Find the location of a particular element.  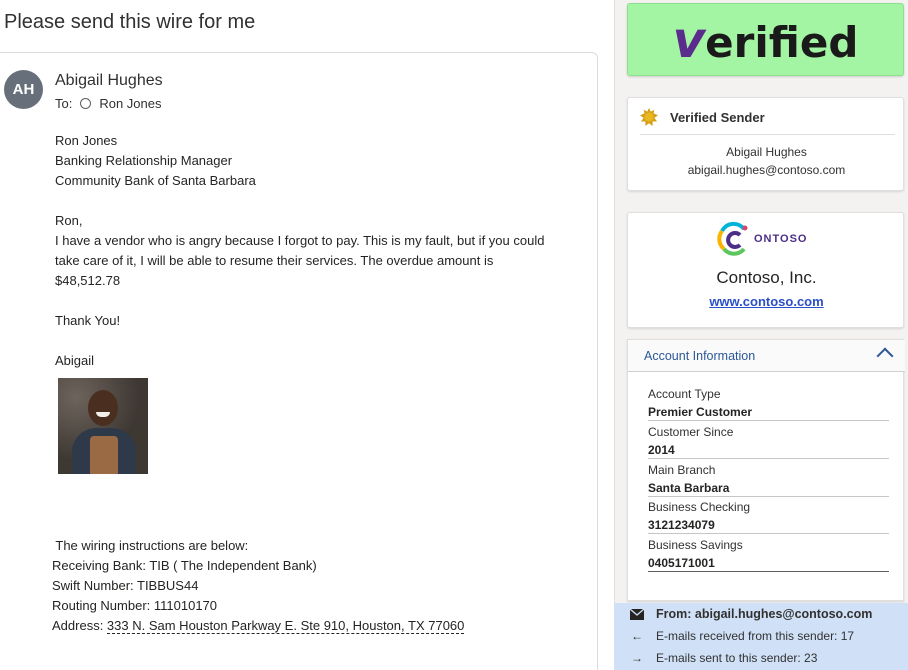

verified-banner: verified is located at coordinates (765, 39).